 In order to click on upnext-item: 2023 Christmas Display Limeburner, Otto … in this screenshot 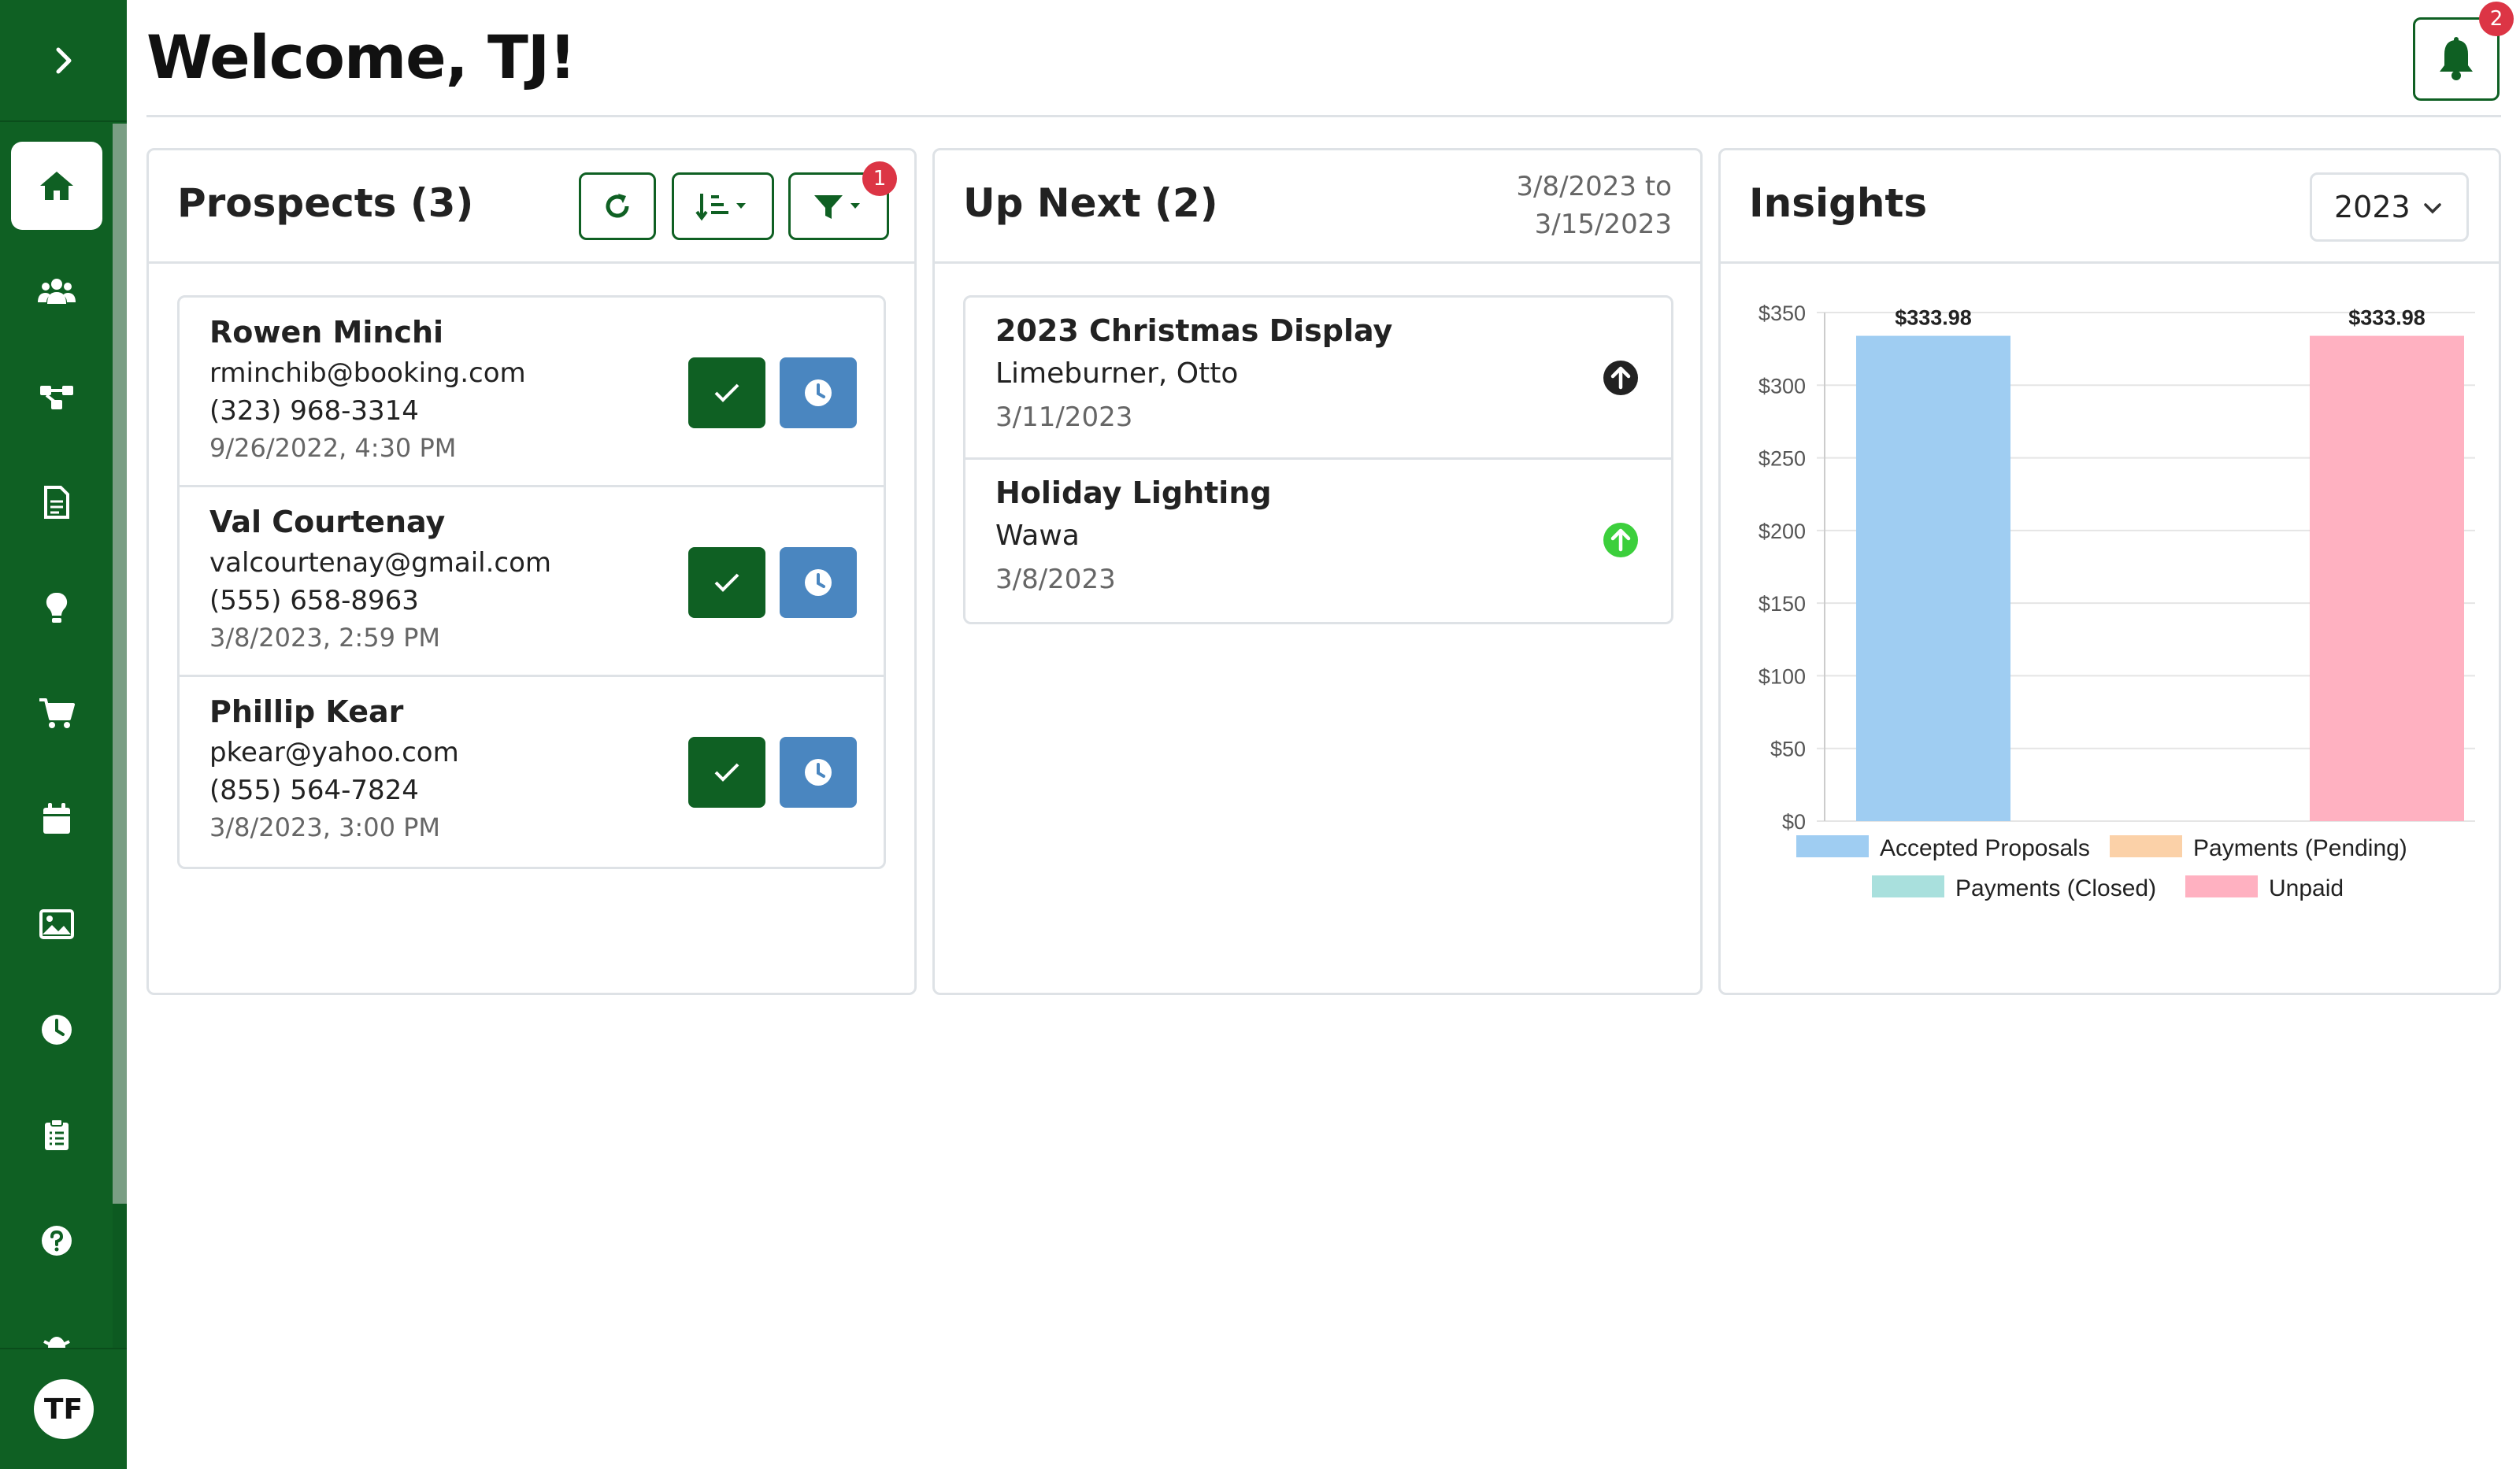, I will do `click(1318, 379)`.